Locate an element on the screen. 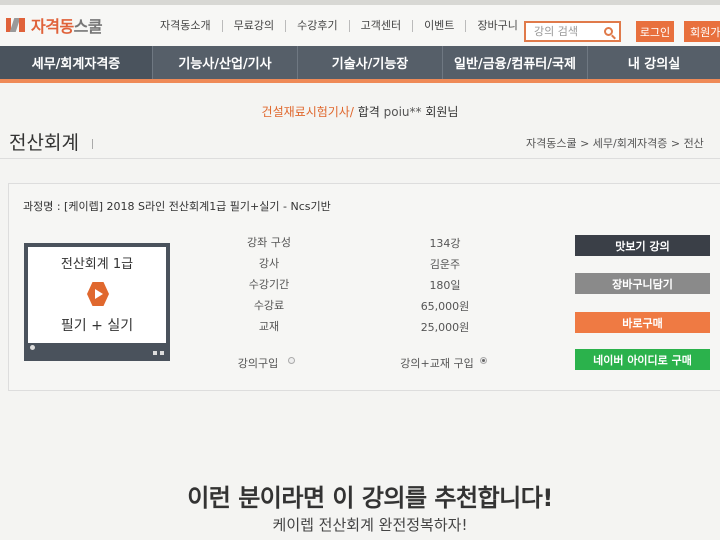  info-label-textbook: 교재 is located at coordinates (269, 326).